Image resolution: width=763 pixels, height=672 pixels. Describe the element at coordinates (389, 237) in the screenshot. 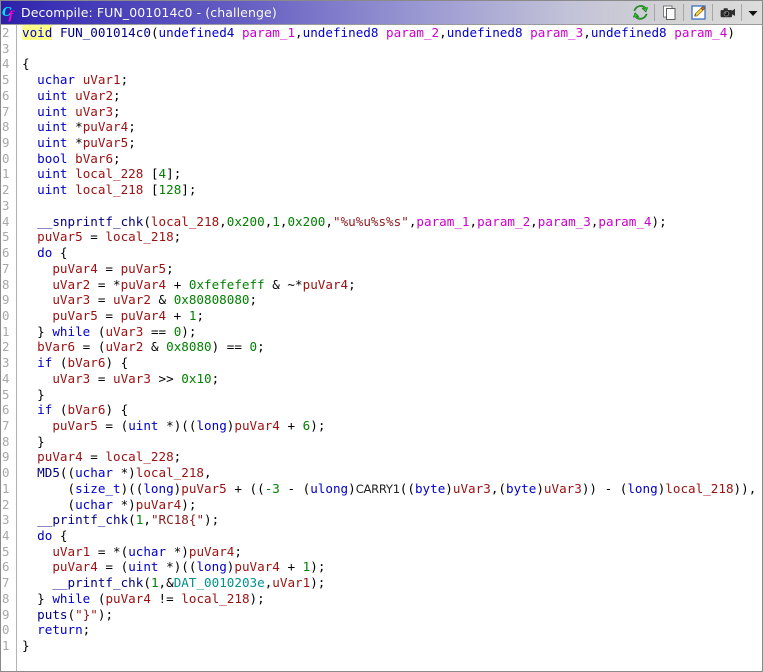

I see `code-line: puVar5 = local_218;` at that location.